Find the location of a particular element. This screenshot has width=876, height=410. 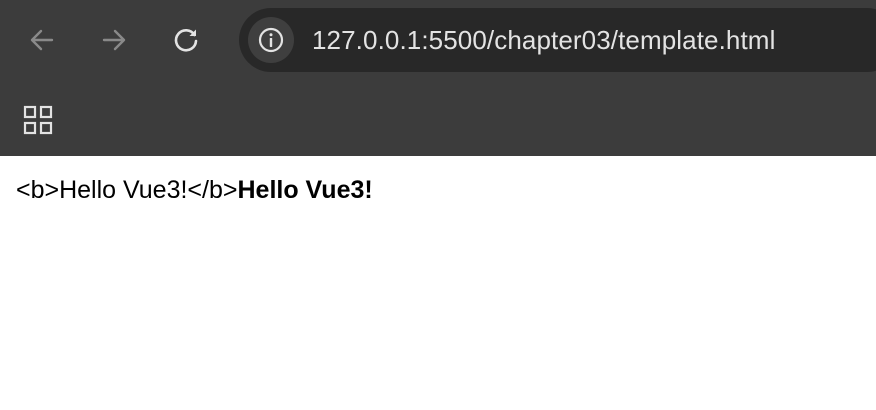

reload-icon is located at coordinates (186, 40).